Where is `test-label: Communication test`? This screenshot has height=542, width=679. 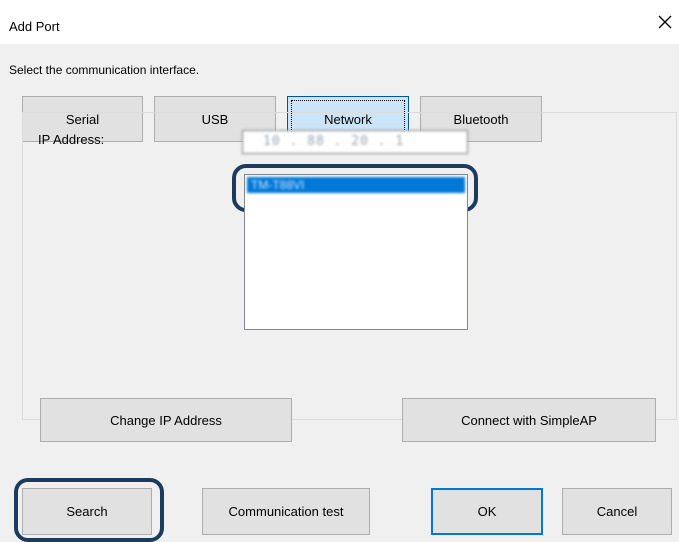 test-label: Communication test is located at coordinates (286, 511).